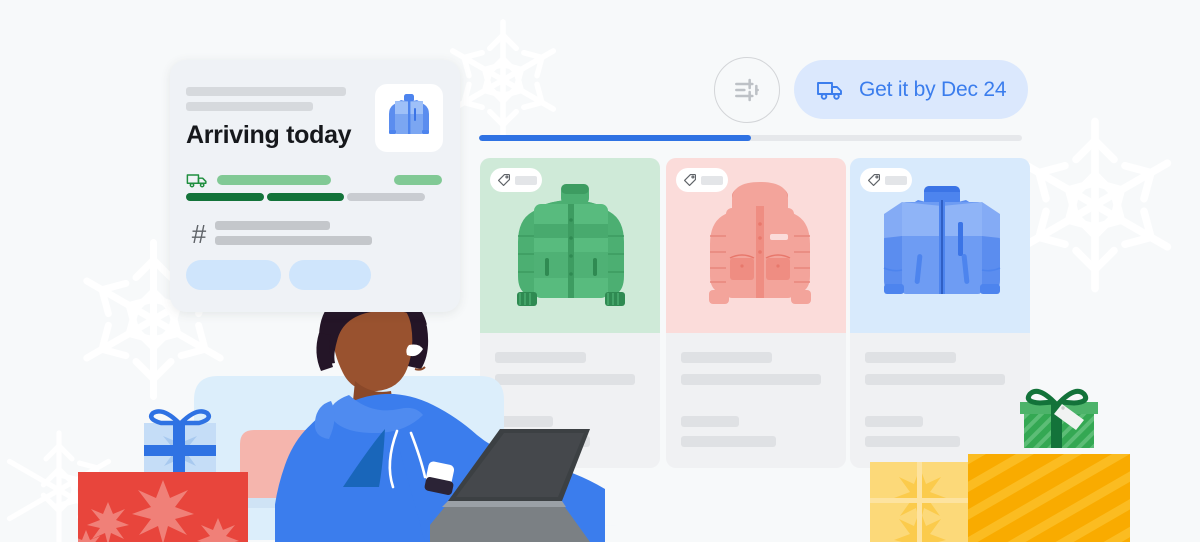 This screenshot has width=1200, height=542. I want to click on tracking-product-thumbnail, so click(409, 118).